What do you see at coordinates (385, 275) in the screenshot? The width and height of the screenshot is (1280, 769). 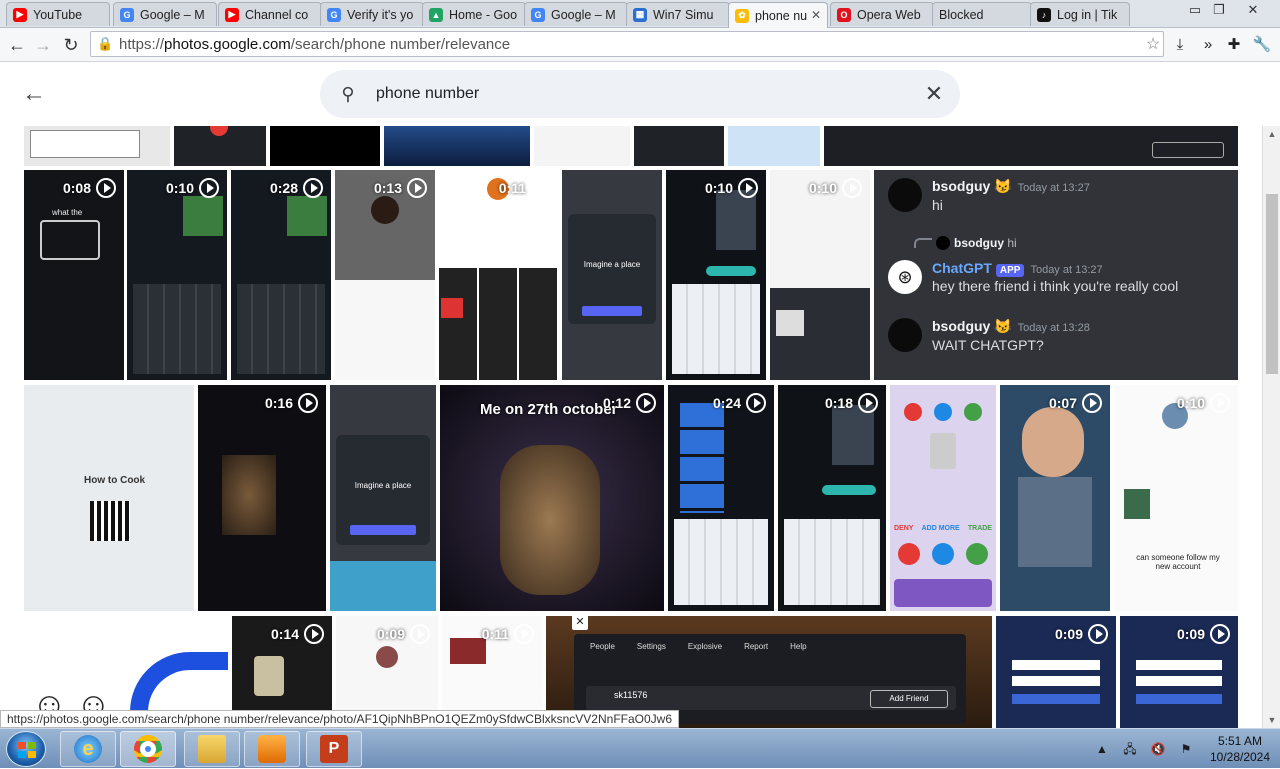 I see `video-thumb: 0:13` at bounding box center [385, 275].